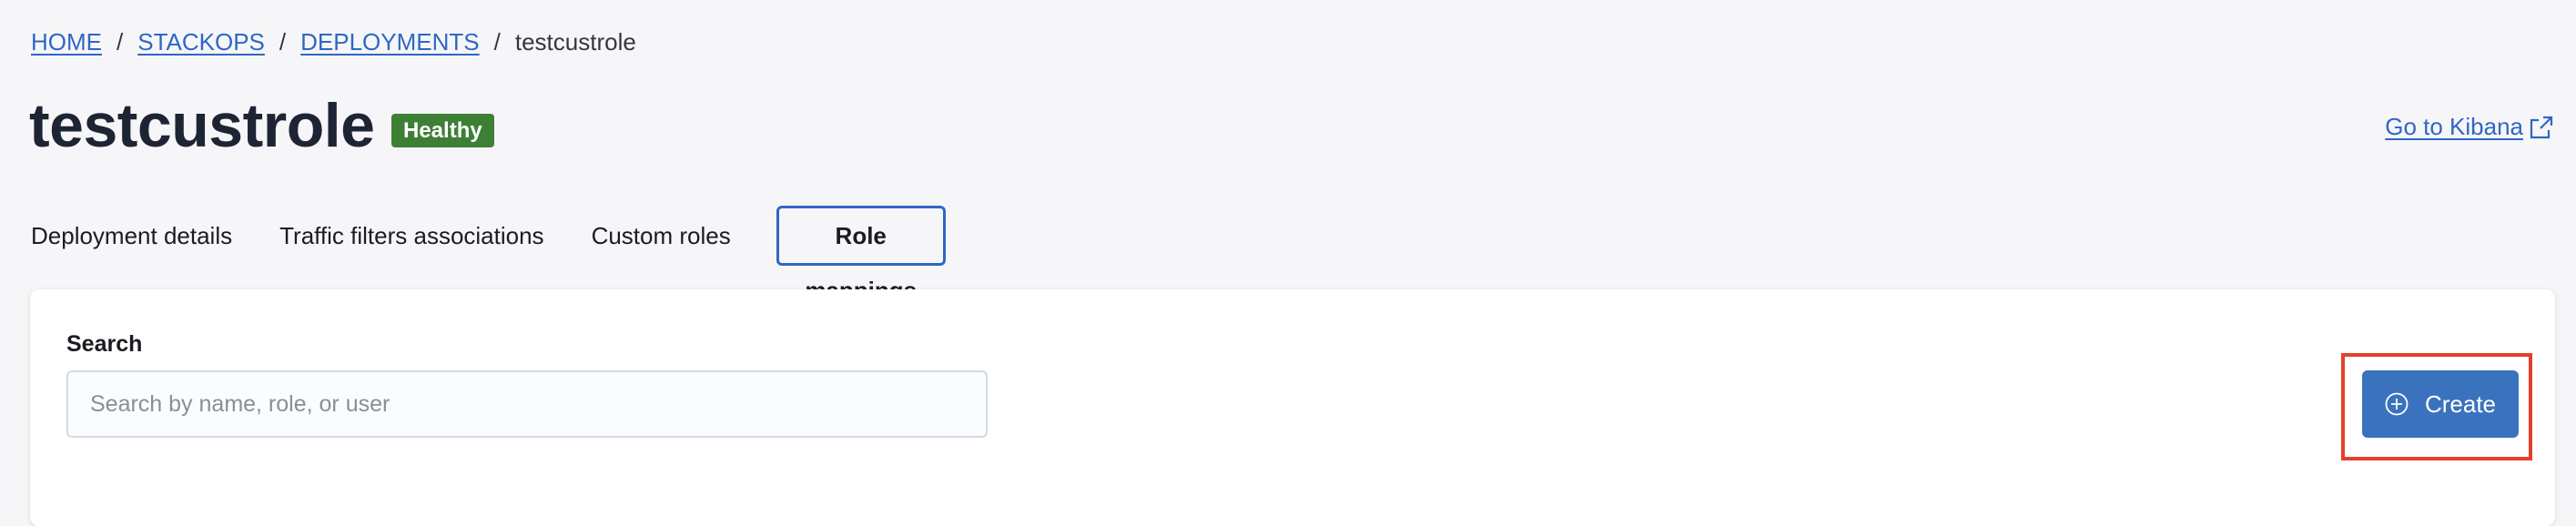 This screenshot has height=526, width=2576. What do you see at coordinates (2454, 126) in the screenshot?
I see `go-to-kibana-label: Go to Kibana` at bounding box center [2454, 126].